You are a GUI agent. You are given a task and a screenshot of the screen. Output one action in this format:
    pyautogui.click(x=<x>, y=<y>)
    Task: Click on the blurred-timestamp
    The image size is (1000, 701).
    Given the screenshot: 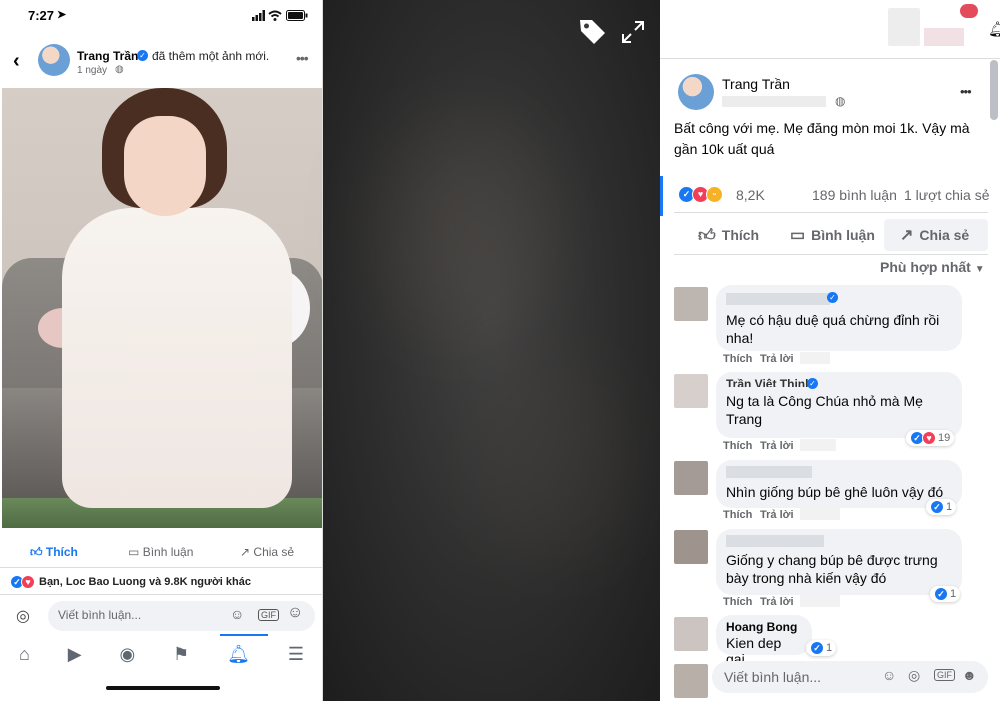 What is the action you would take?
    pyautogui.click(x=774, y=101)
    